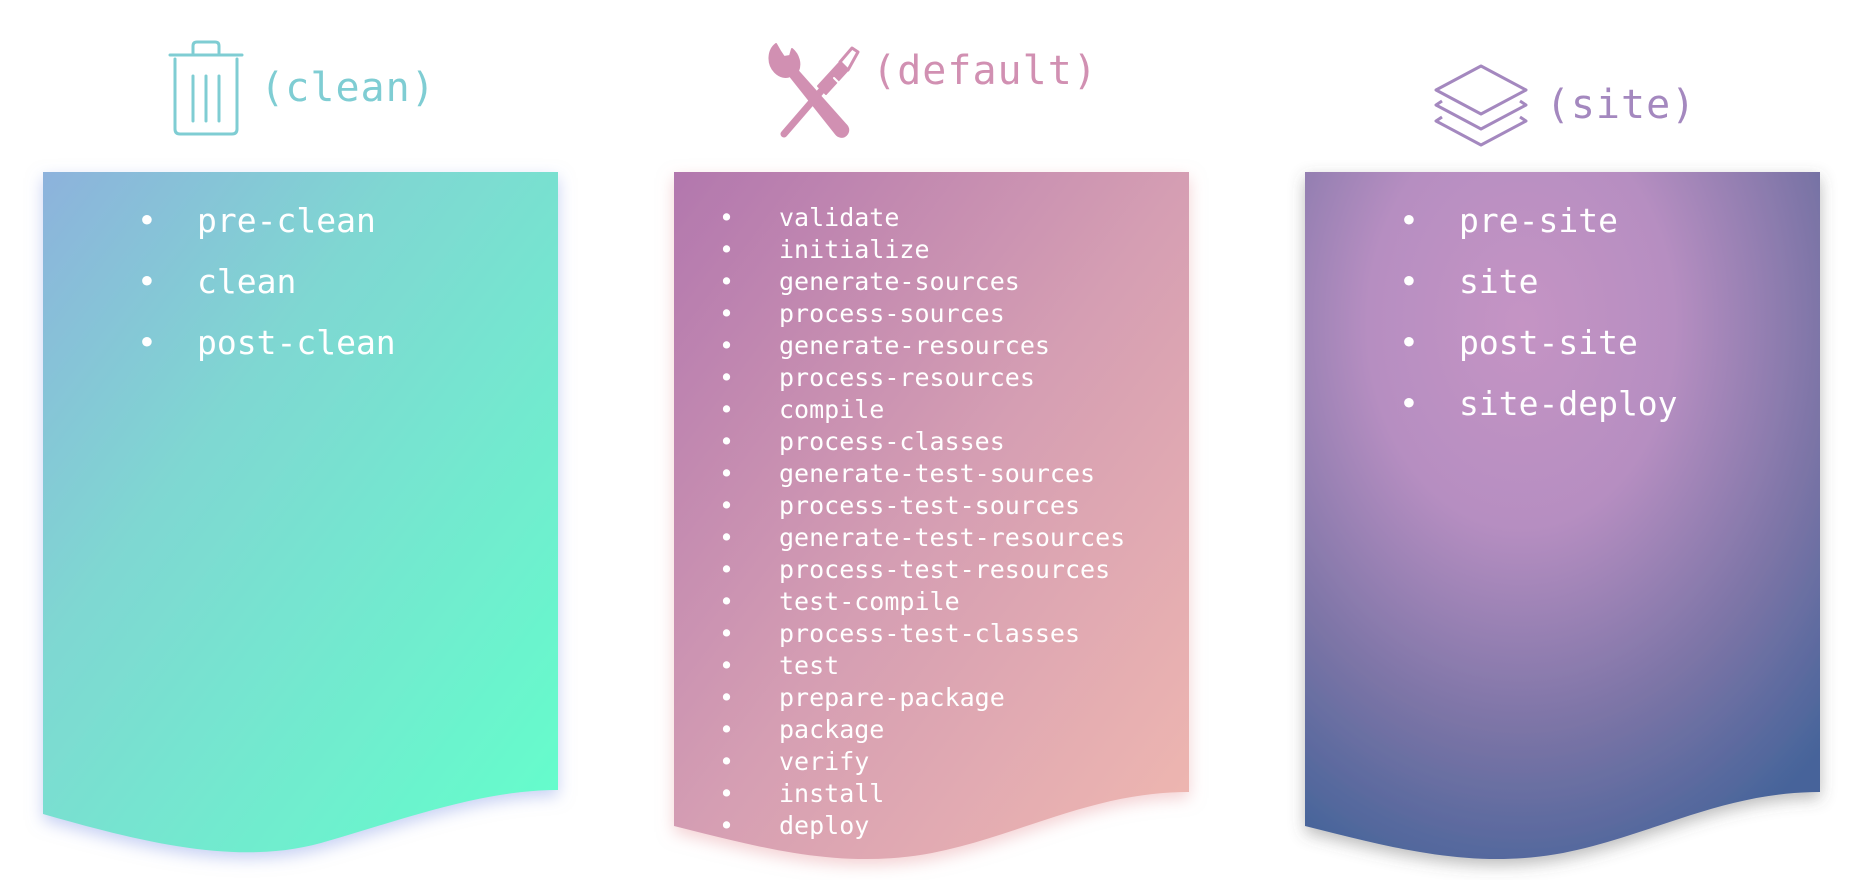 This screenshot has height=880, width=1868. What do you see at coordinates (922, 442) in the screenshot?
I see `phase-item: process-classes` at bounding box center [922, 442].